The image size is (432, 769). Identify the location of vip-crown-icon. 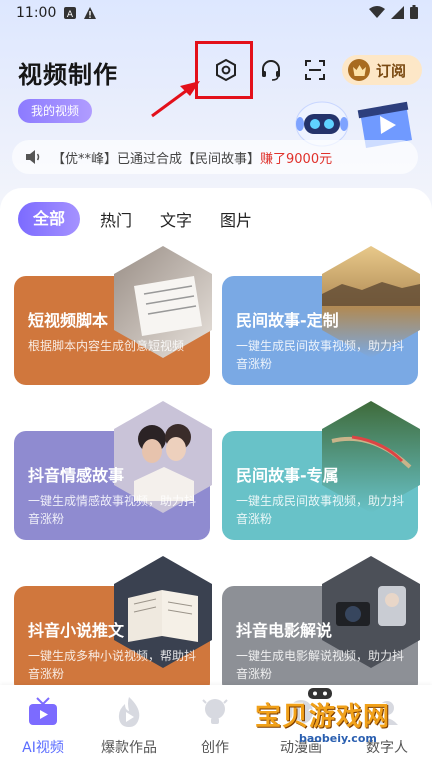
(359, 70).